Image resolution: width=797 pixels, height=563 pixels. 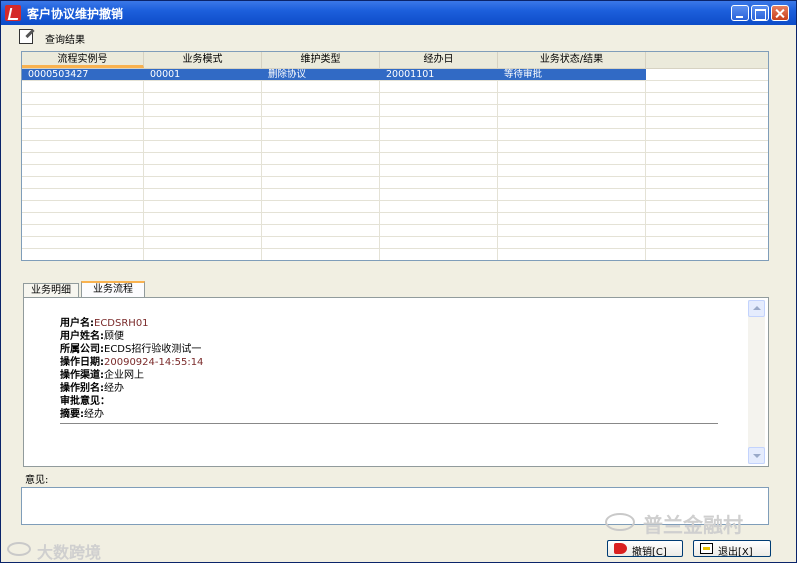 What do you see at coordinates (410, 74) in the screenshot?
I see `cell-handling-date: 20001101` at bounding box center [410, 74].